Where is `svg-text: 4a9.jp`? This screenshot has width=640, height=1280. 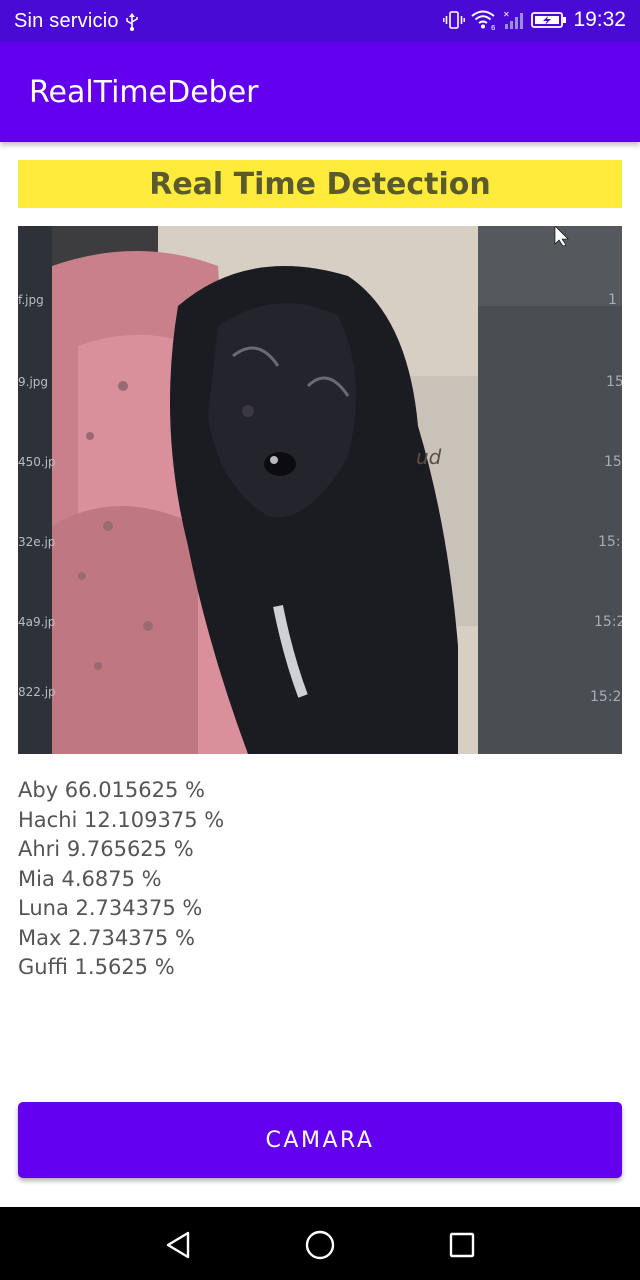
svg-text: 4a9.jp is located at coordinates (36, 622).